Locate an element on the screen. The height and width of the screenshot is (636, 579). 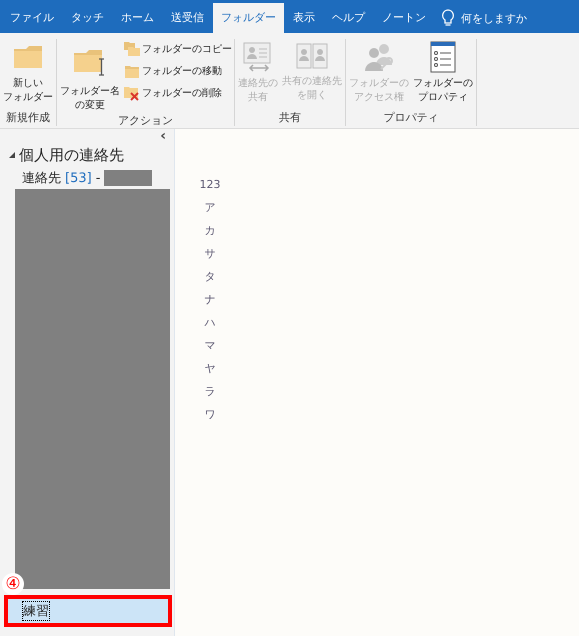
lightbulb-icon is located at coordinates (448, 18).